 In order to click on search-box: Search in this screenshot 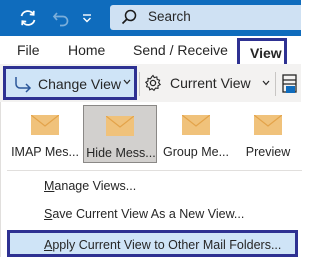, I will do `click(205, 17)`.